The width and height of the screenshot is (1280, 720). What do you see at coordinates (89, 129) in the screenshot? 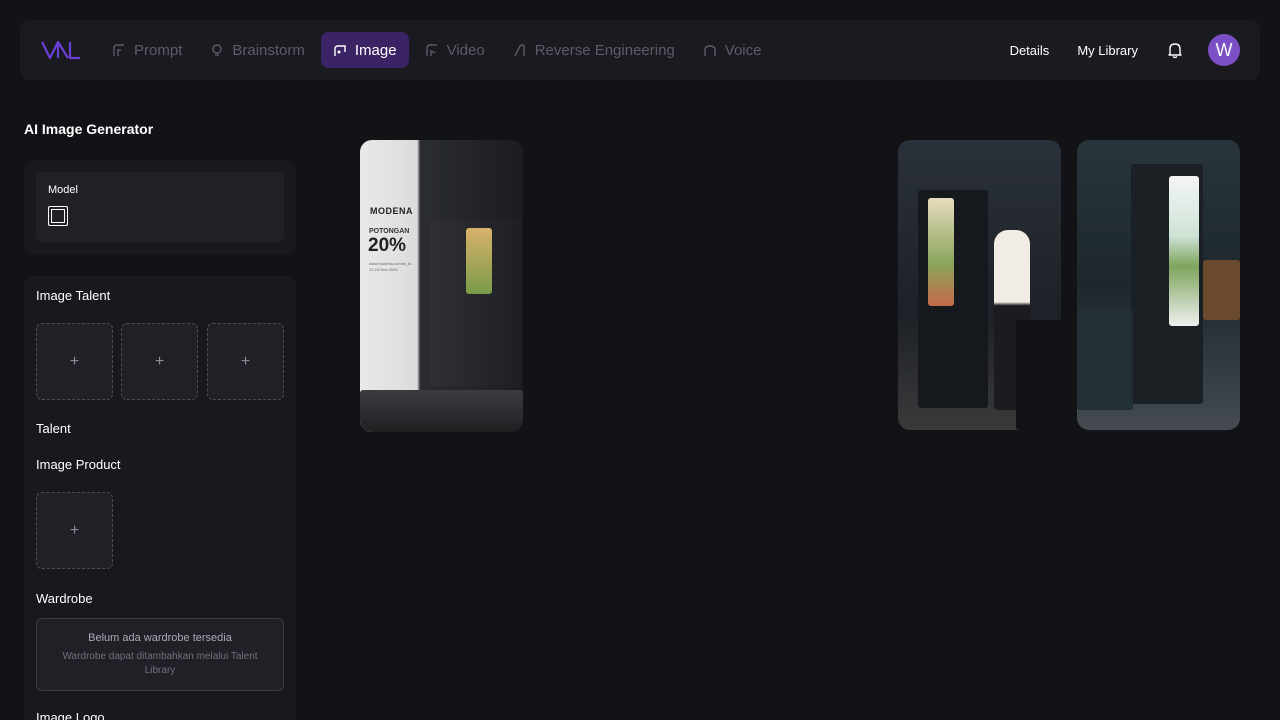
I see `page-title: AI Image Generator` at bounding box center [89, 129].